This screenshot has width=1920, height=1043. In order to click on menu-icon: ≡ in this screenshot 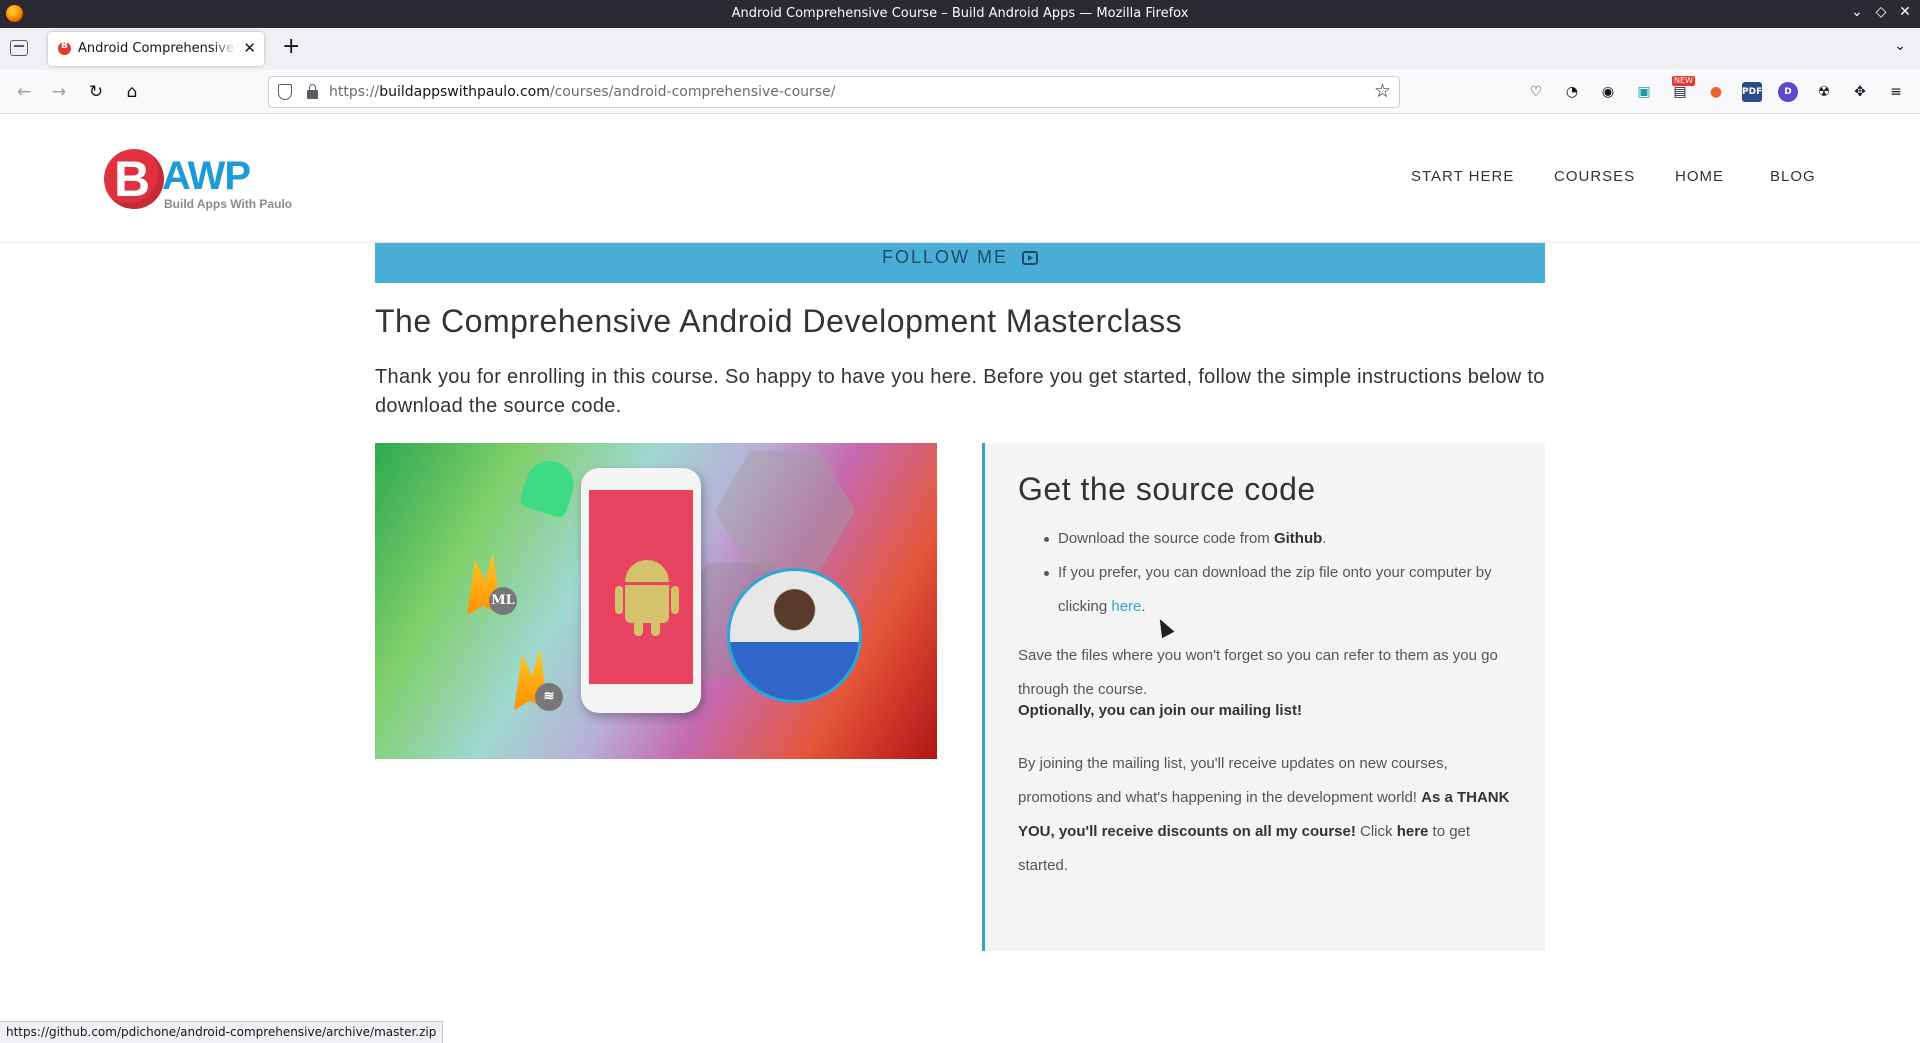, I will do `click(1896, 92)`.